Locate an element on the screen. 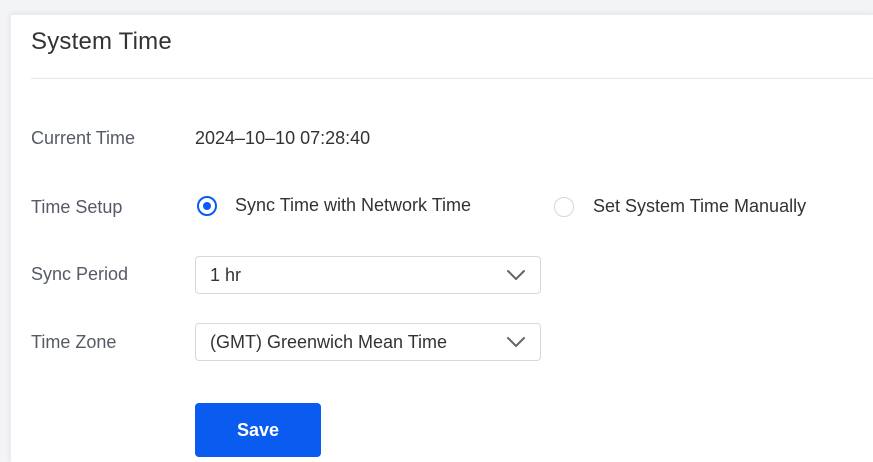 This screenshot has height=462, width=873. radio-set-time-manually-label: Set System Time Manually is located at coordinates (699, 206).